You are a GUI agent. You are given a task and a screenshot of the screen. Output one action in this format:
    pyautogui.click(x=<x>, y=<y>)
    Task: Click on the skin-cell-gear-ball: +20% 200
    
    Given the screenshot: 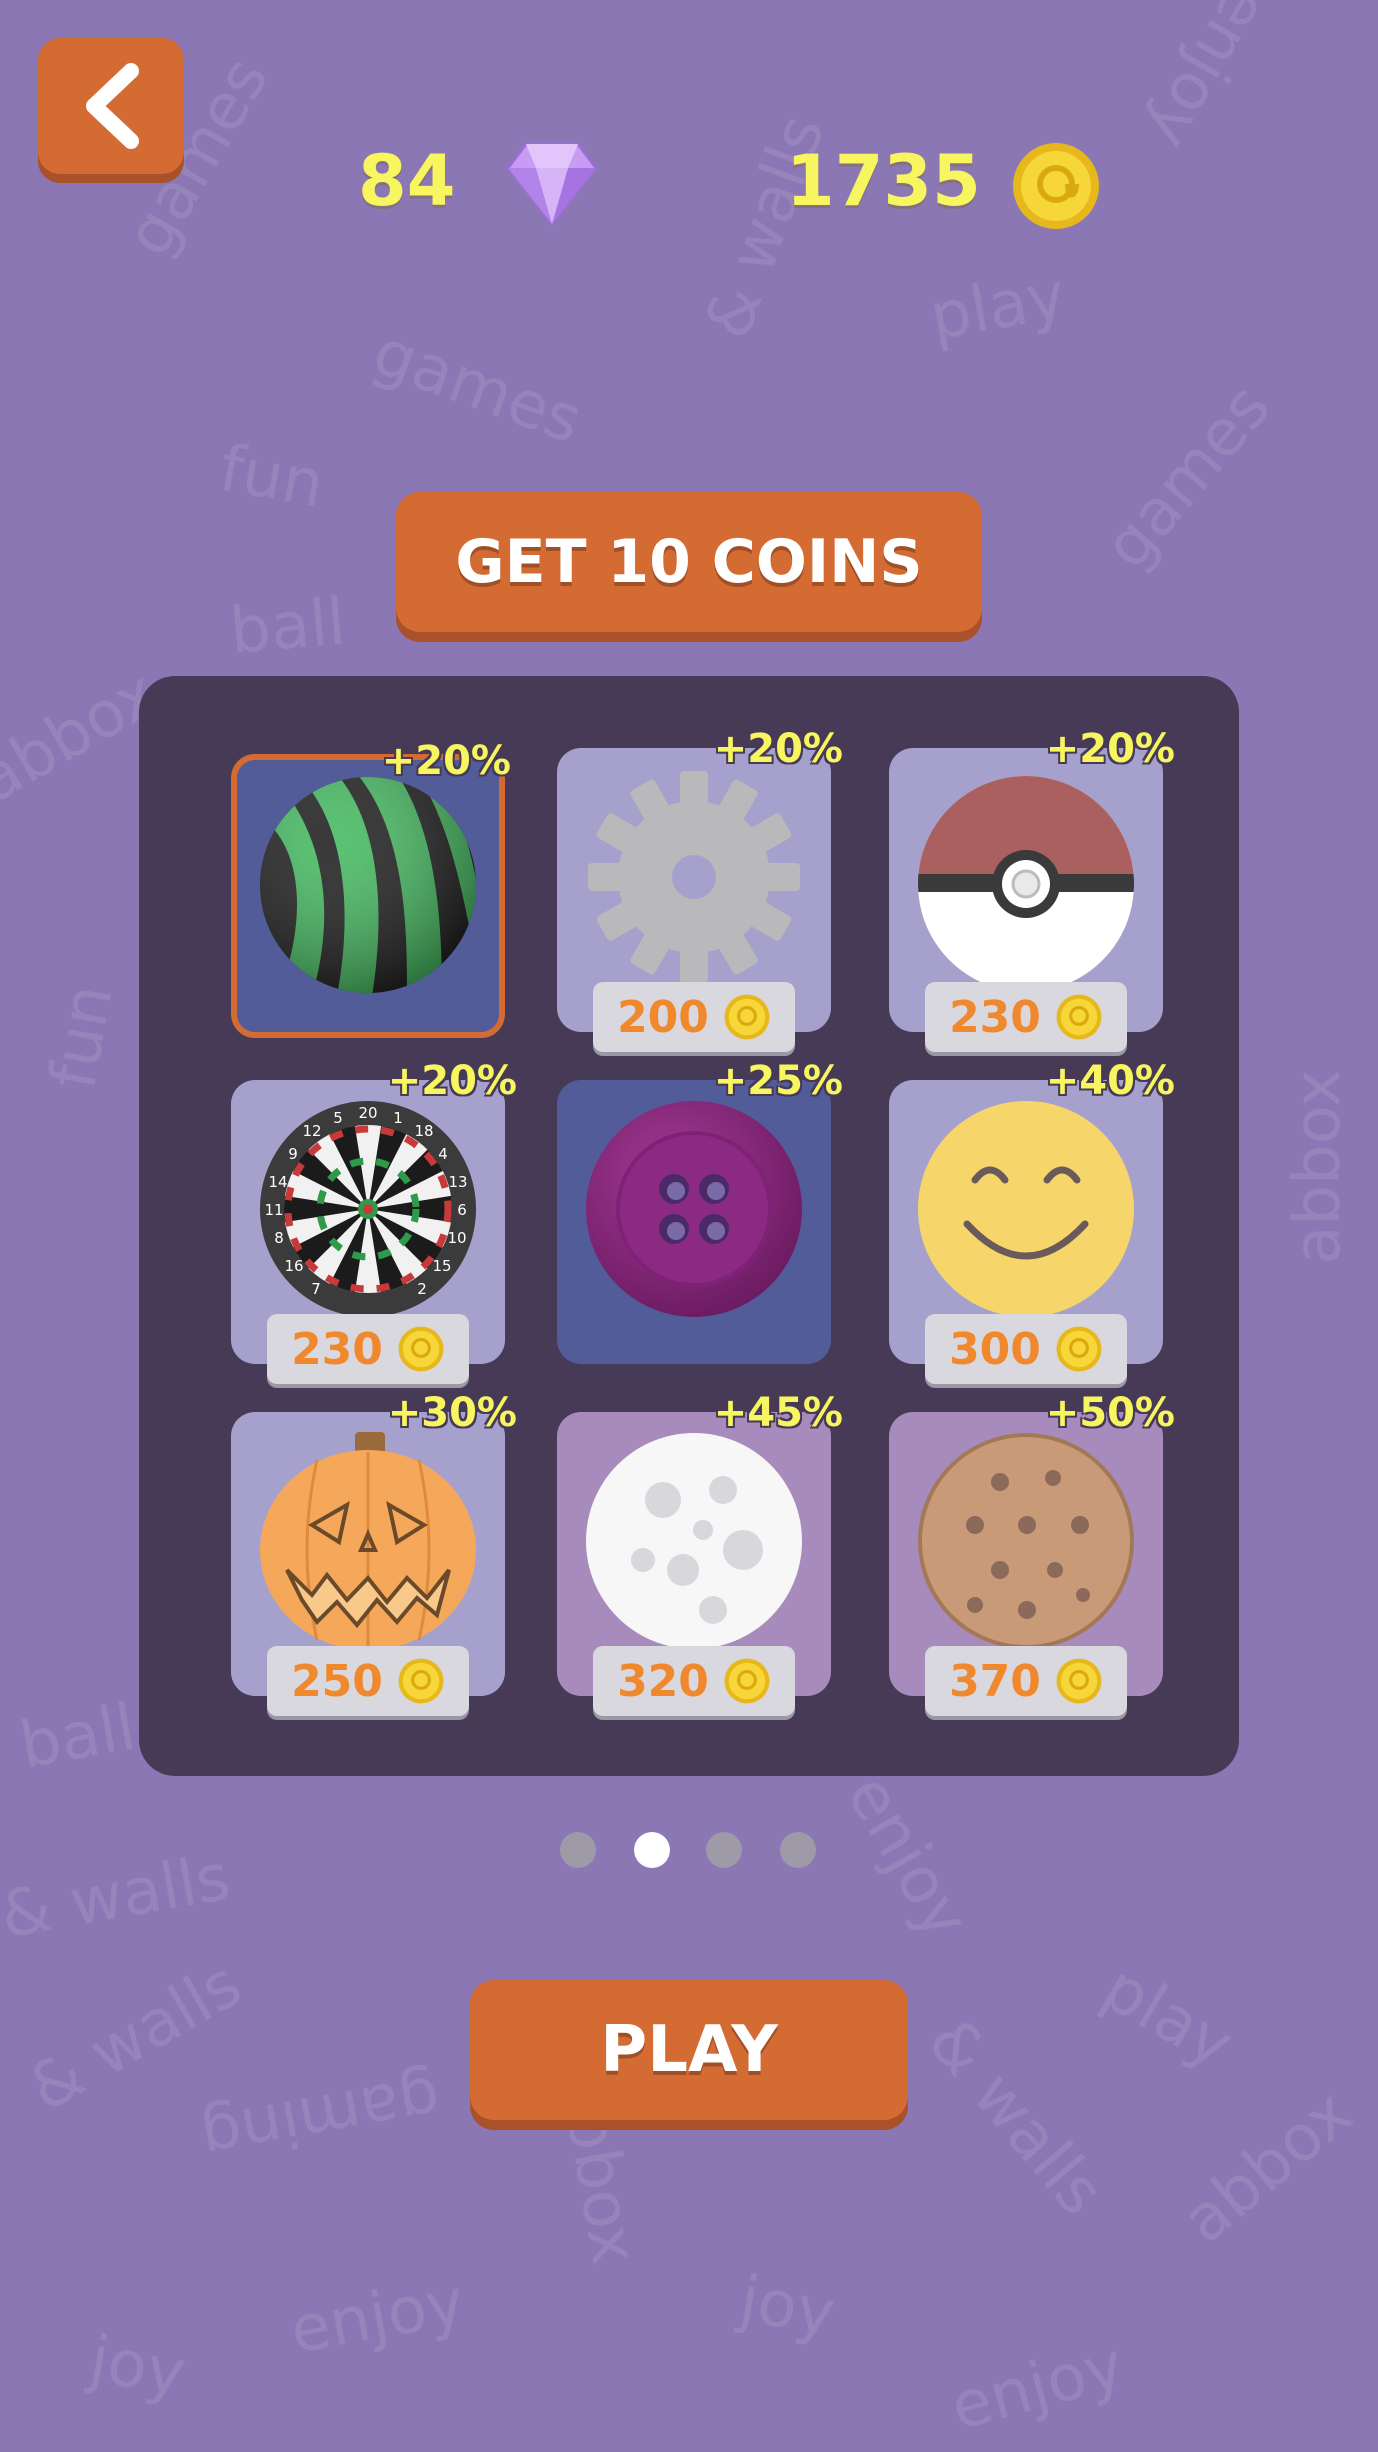 What is the action you would take?
    pyautogui.click(x=700, y=889)
    